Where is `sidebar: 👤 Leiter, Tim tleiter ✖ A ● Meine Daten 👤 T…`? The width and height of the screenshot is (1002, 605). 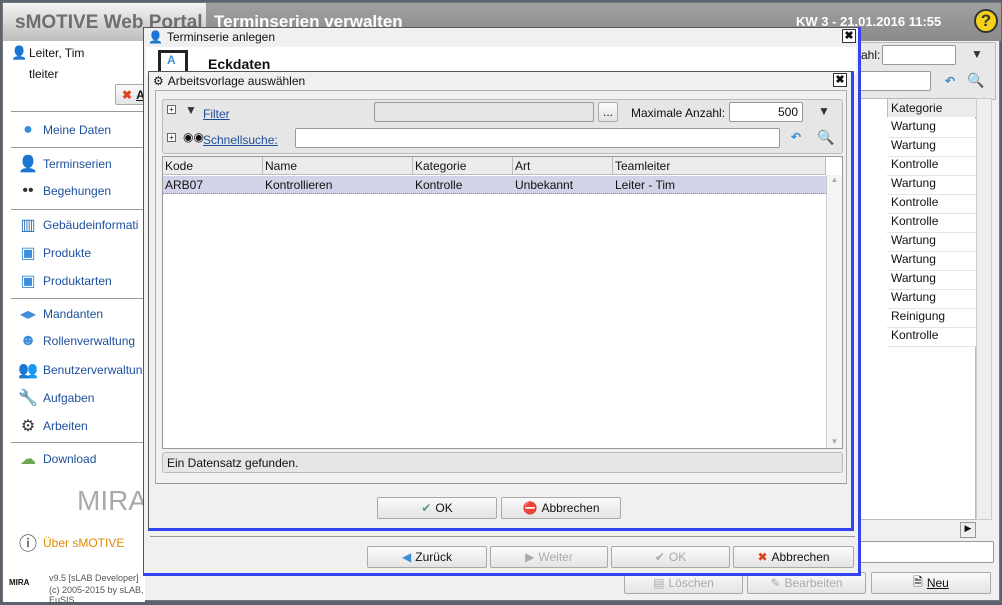
sidebar: 👤 Leiter, Tim tleiter ✖ A ● Meine Daten 👤 T… is located at coordinates (79, 323).